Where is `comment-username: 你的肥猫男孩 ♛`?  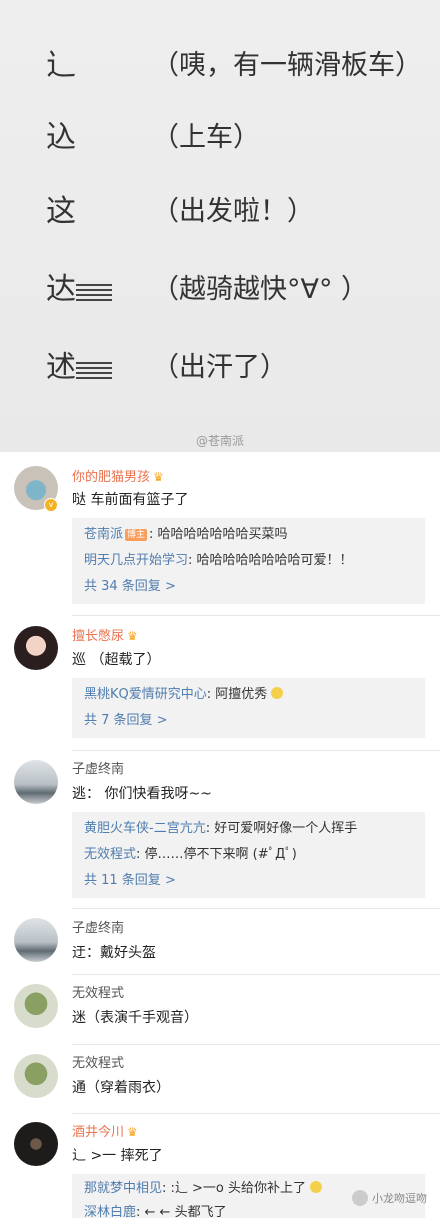
comment-username: 你的肥猫男孩 ♛ is located at coordinates (118, 477).